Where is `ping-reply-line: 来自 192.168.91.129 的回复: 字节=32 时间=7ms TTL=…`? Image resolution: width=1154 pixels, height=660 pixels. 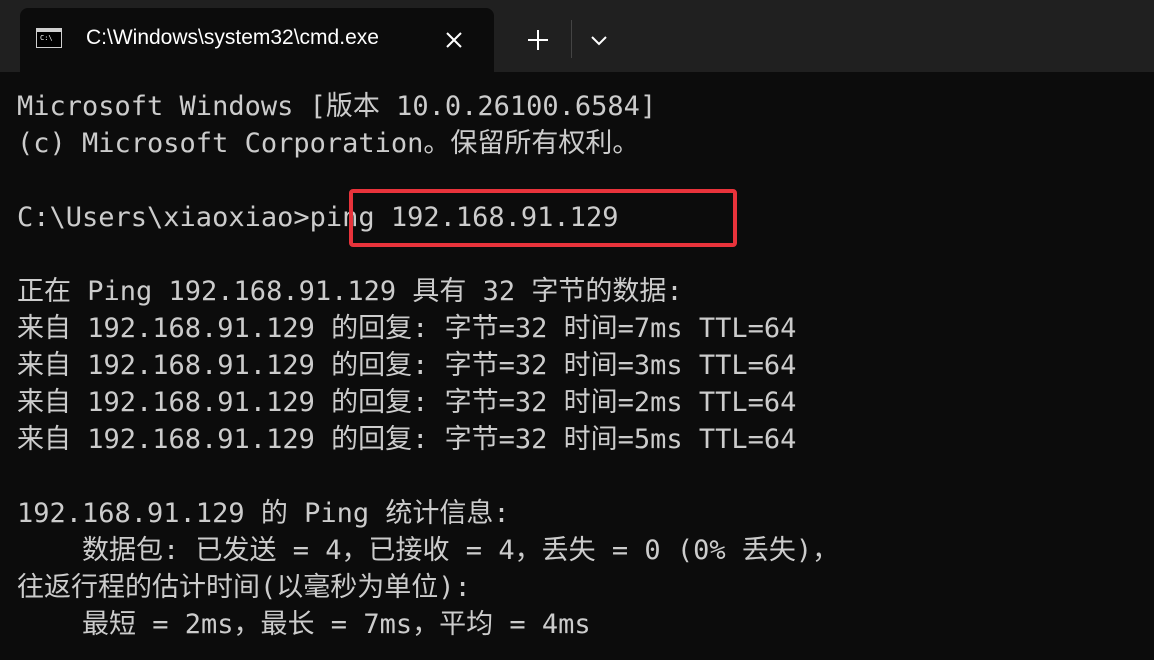
ping-reply-line: 来自 192.168.91.129 的回复: 字节=32 时间=7ms TTL=… is located at coordinates (407, 328).